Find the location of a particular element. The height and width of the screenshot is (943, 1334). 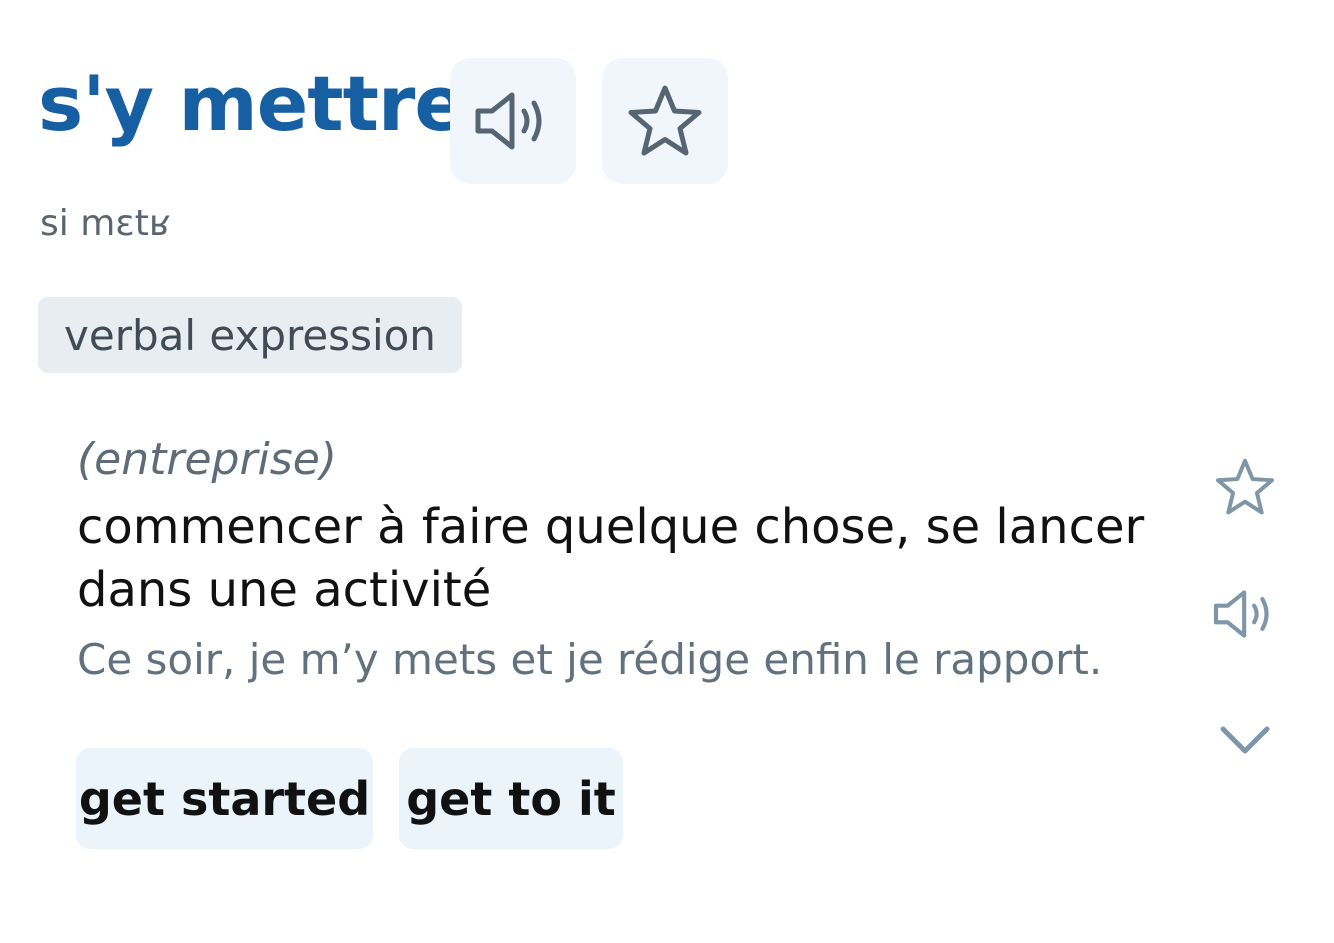

chevron-down-icon is located at coordinates (1245, 740).